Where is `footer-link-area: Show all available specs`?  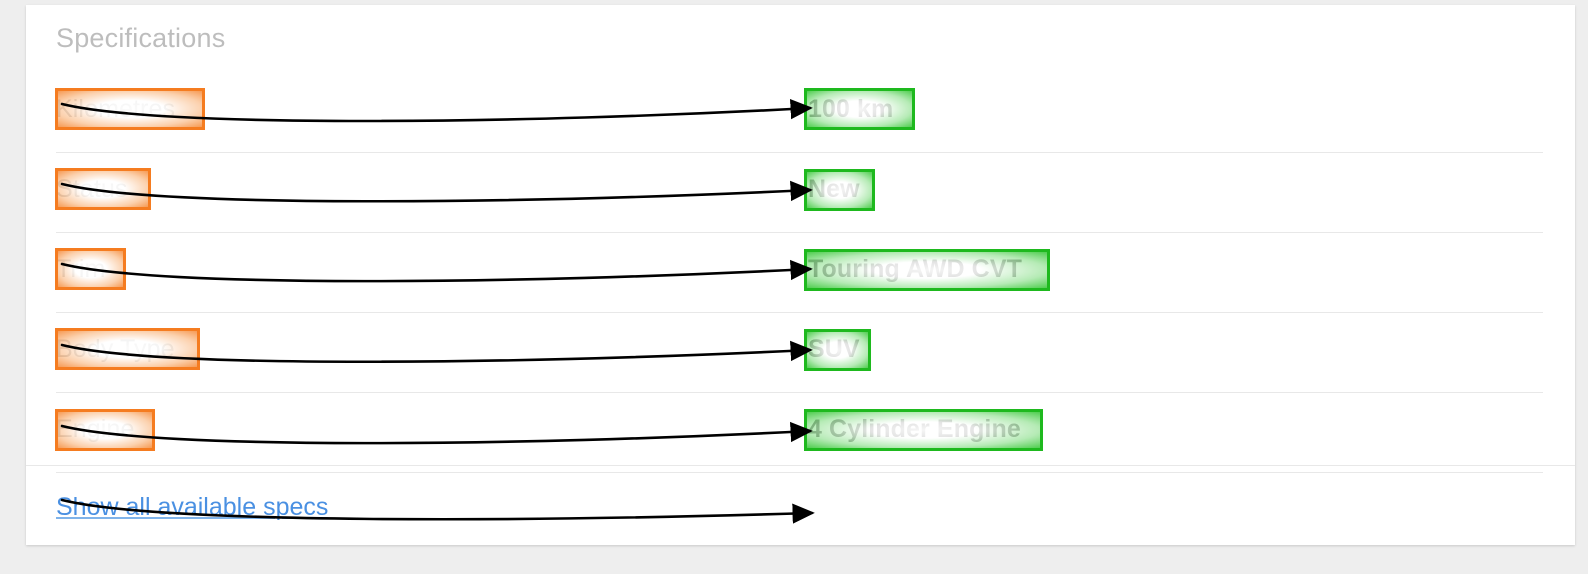 footer-link-area: Show all available specs is located at coordinates (800, 505).